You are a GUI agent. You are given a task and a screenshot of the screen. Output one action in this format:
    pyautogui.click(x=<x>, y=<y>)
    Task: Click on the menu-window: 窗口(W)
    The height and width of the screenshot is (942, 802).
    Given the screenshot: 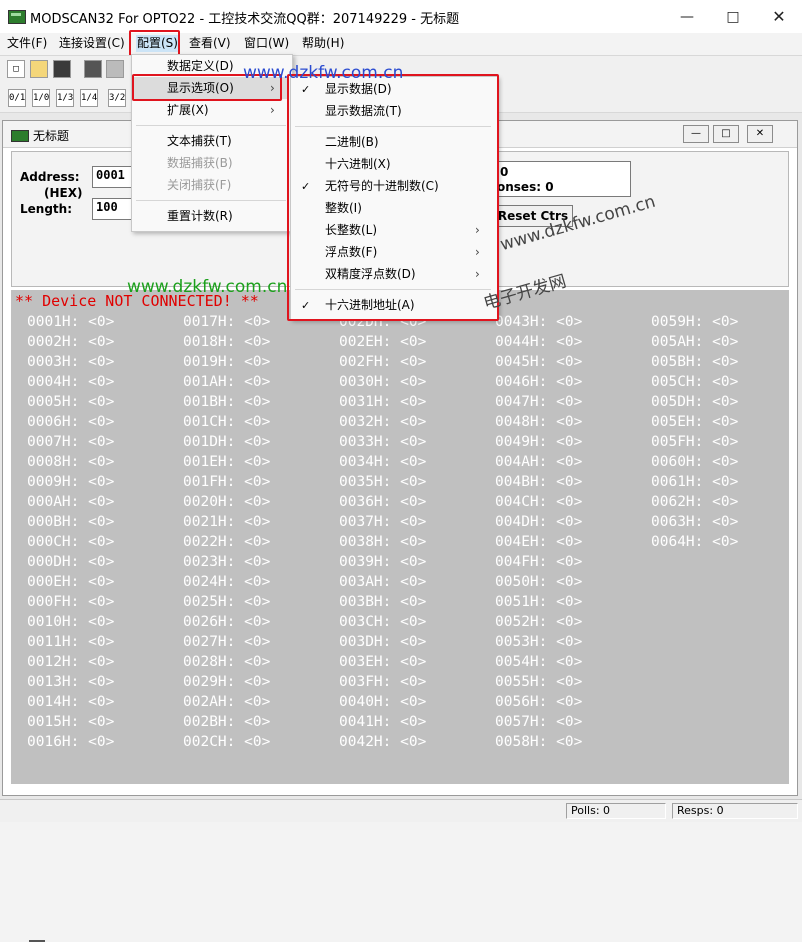 What is the action you would take?
    pyautogui.click(x=266, y=43)
    